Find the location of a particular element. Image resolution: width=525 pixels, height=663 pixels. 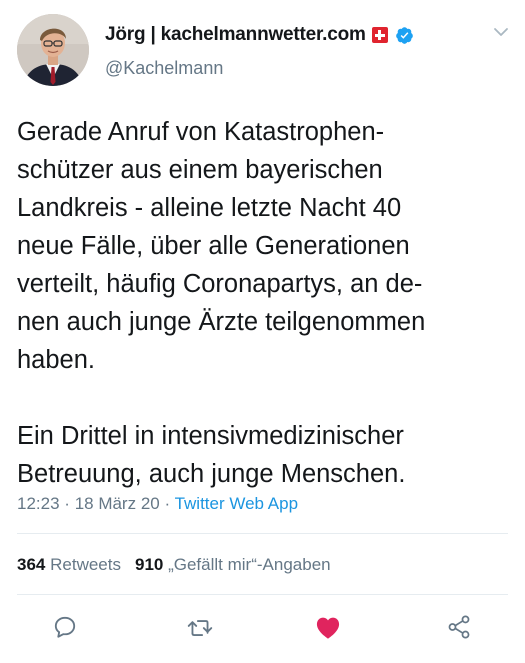

author-handle: @Kachelmann is located at coordinates (164, 68).